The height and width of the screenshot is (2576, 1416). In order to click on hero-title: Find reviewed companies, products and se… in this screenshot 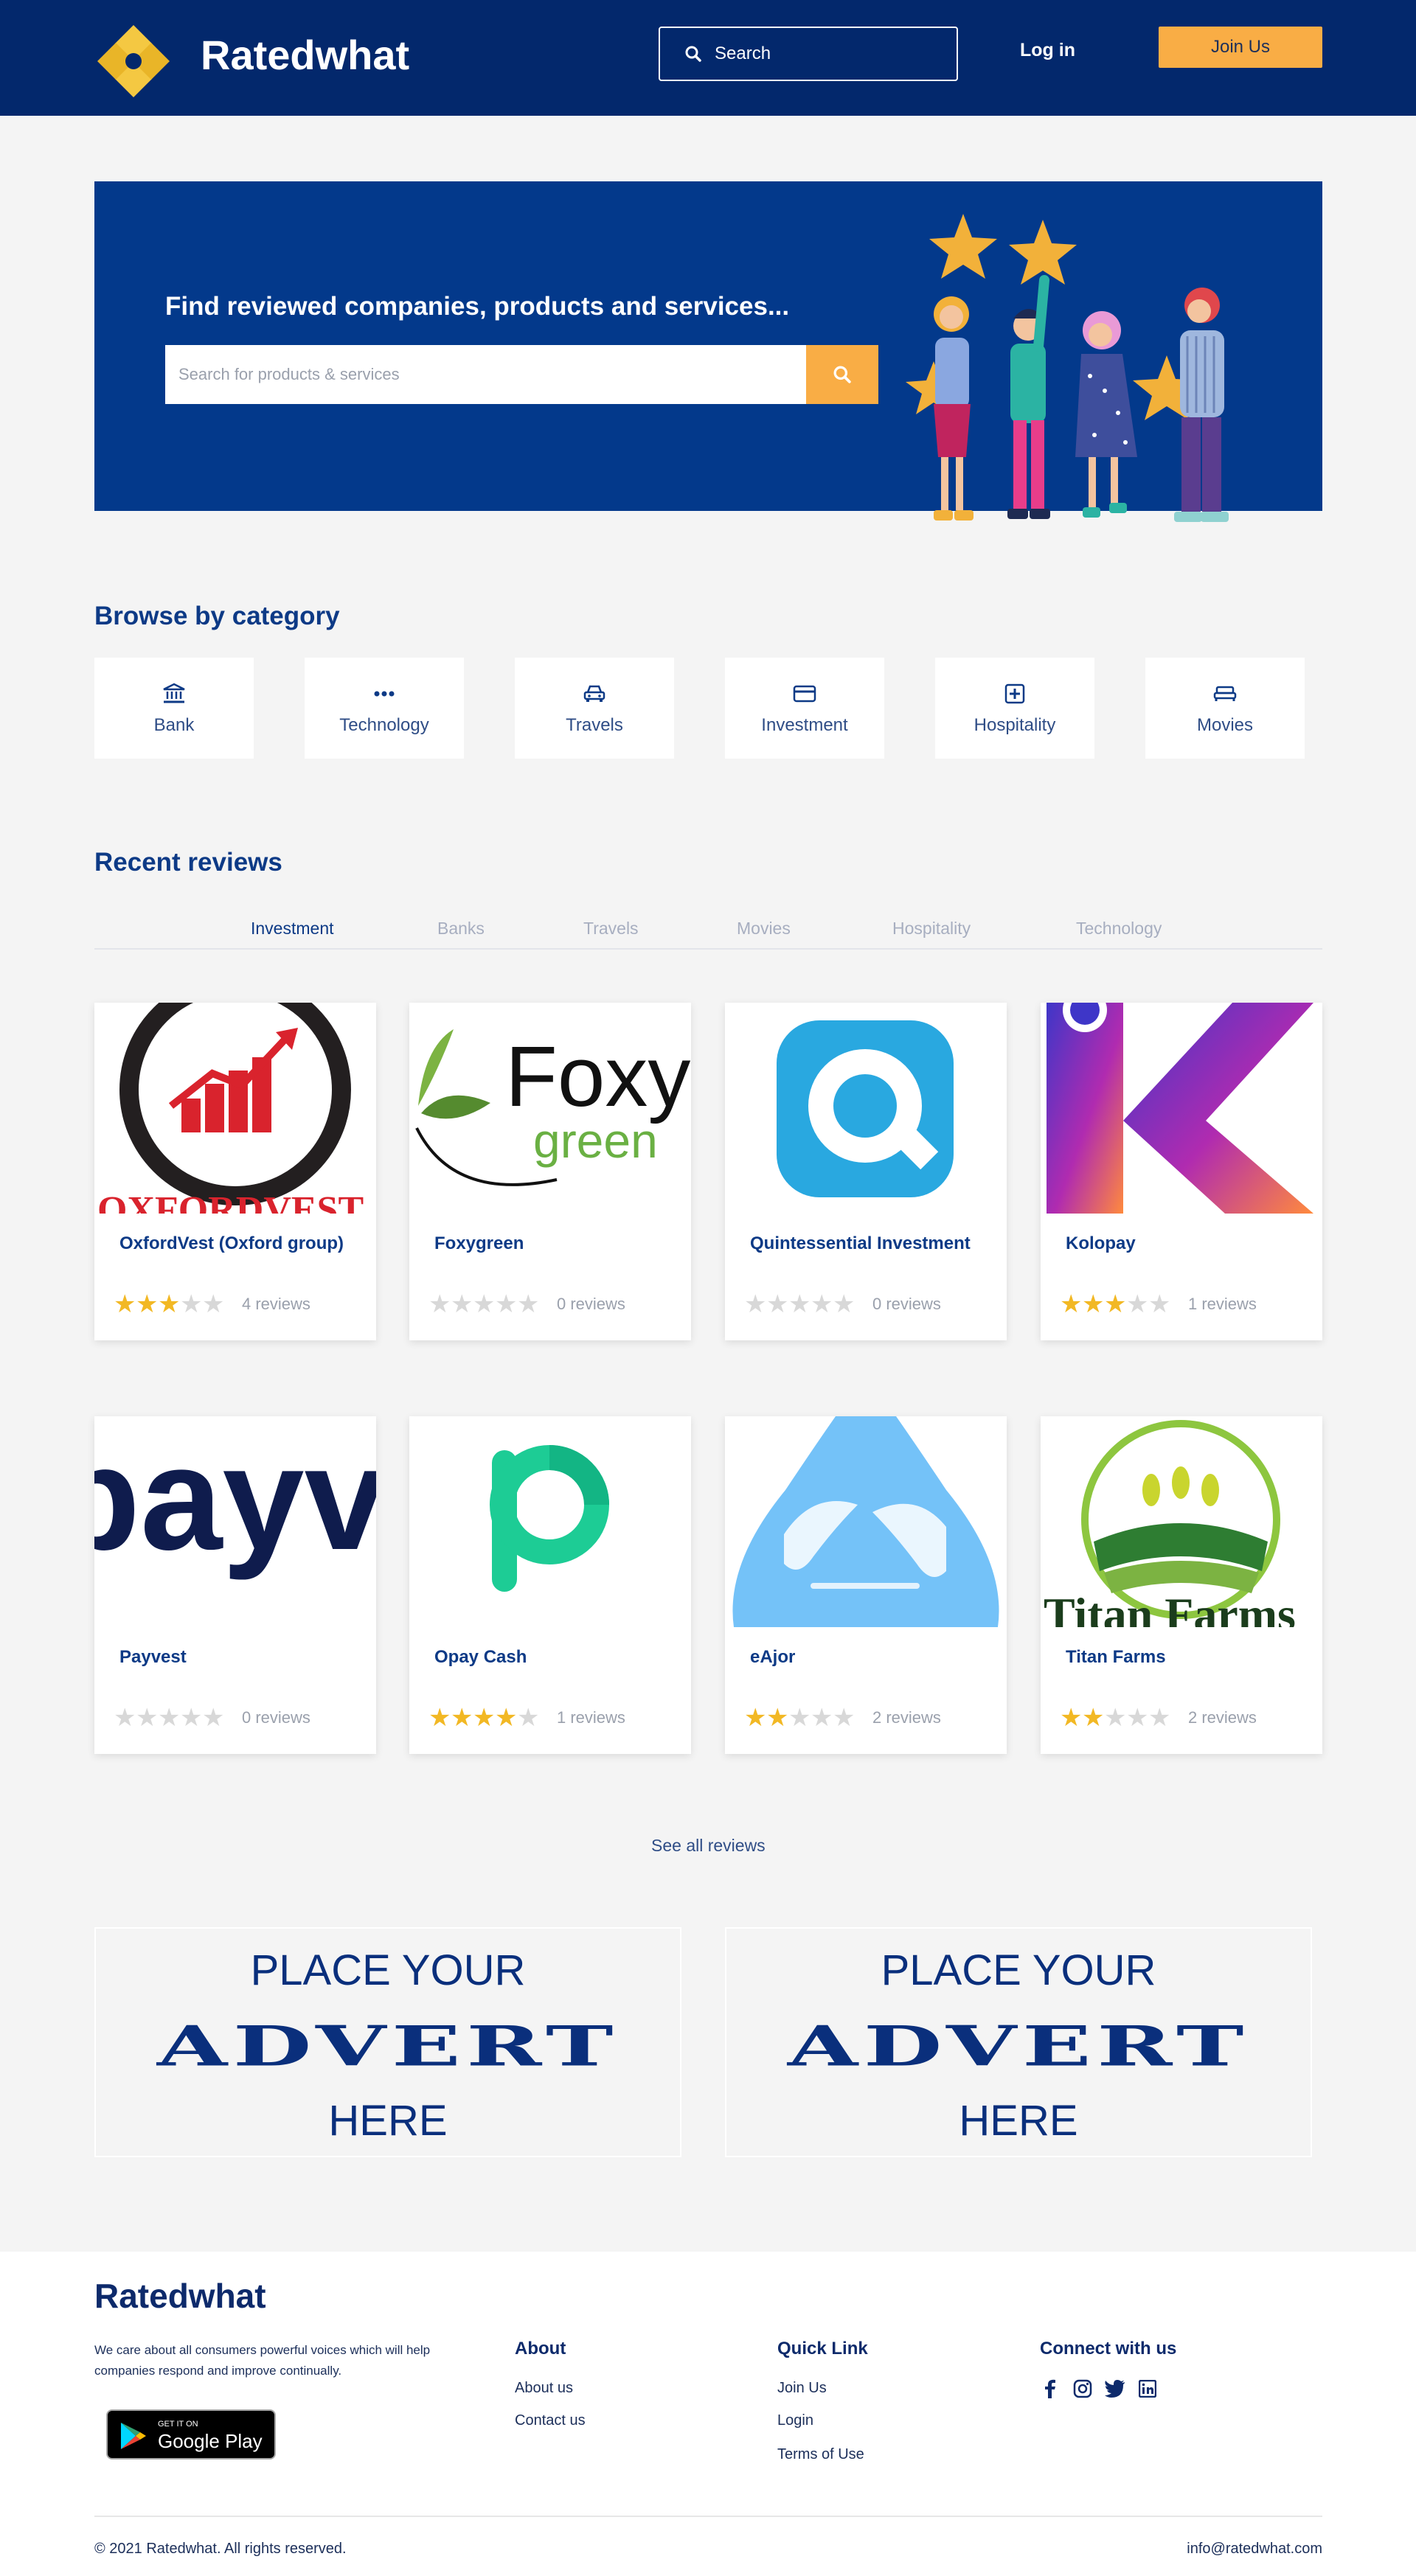, I will do `click(477, 307)`.